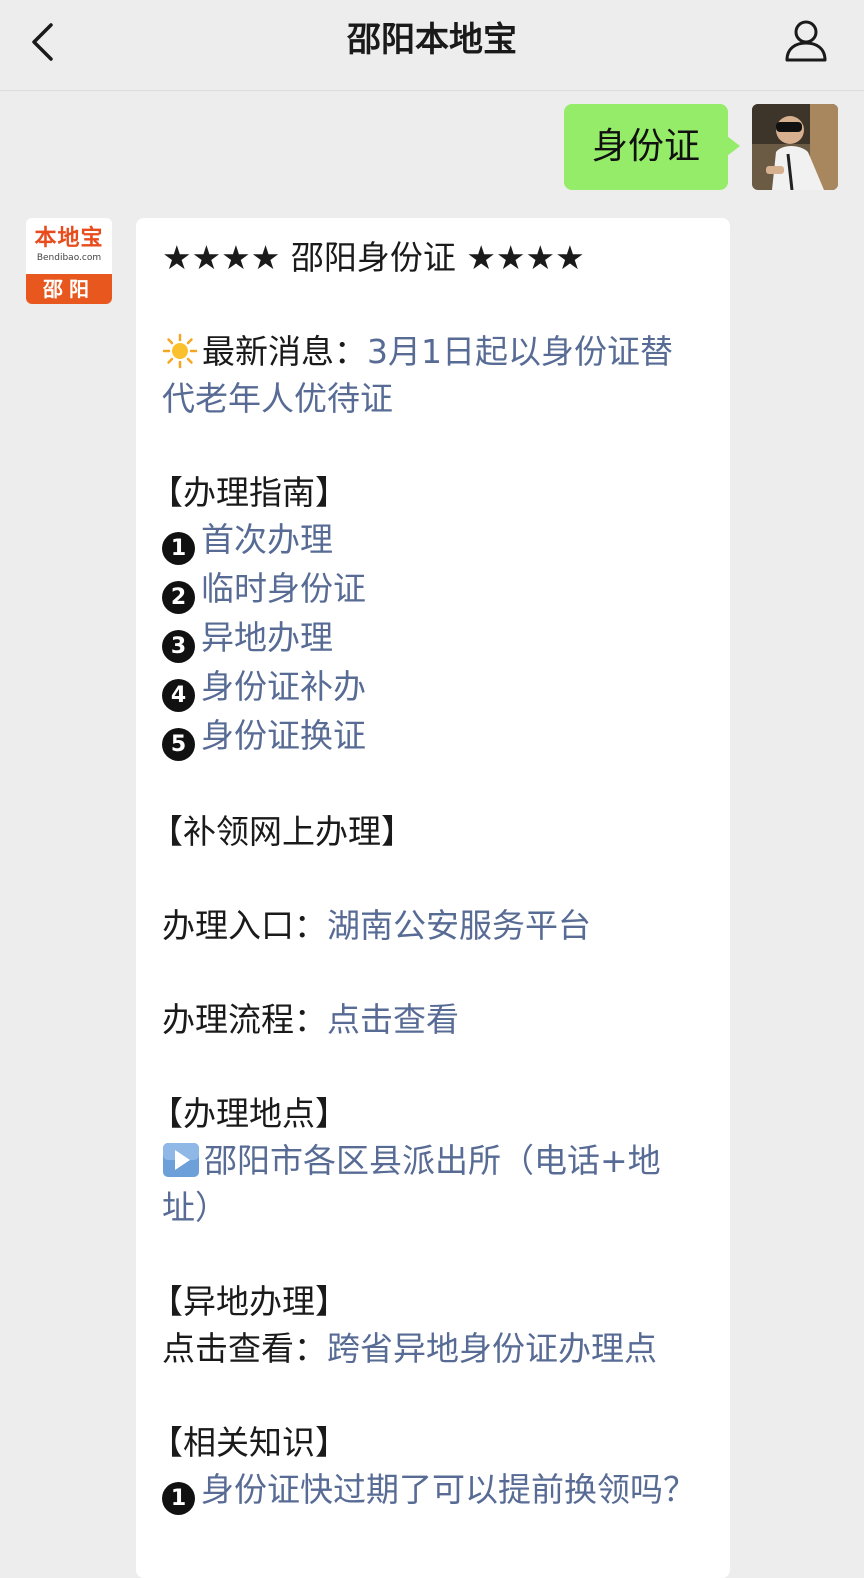  Describe the element at coordinates (393, 1019) in the screenshot. I see `process-link: 点击查看` at that location.